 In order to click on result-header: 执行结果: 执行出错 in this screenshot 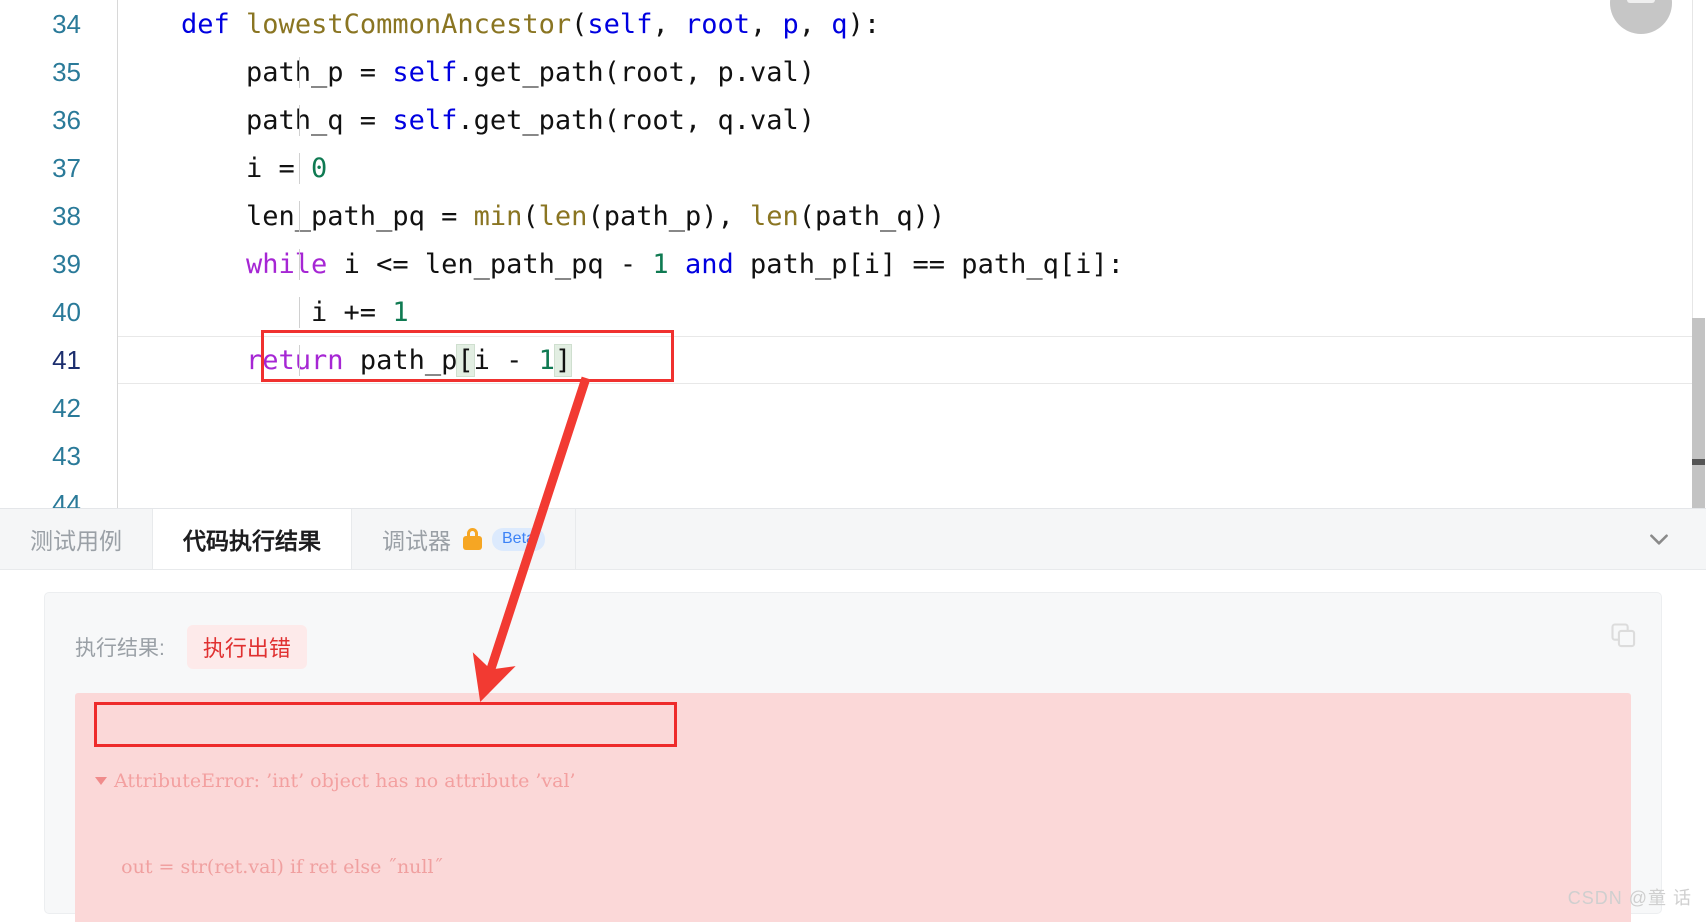, I will do `click(853, 647)`.